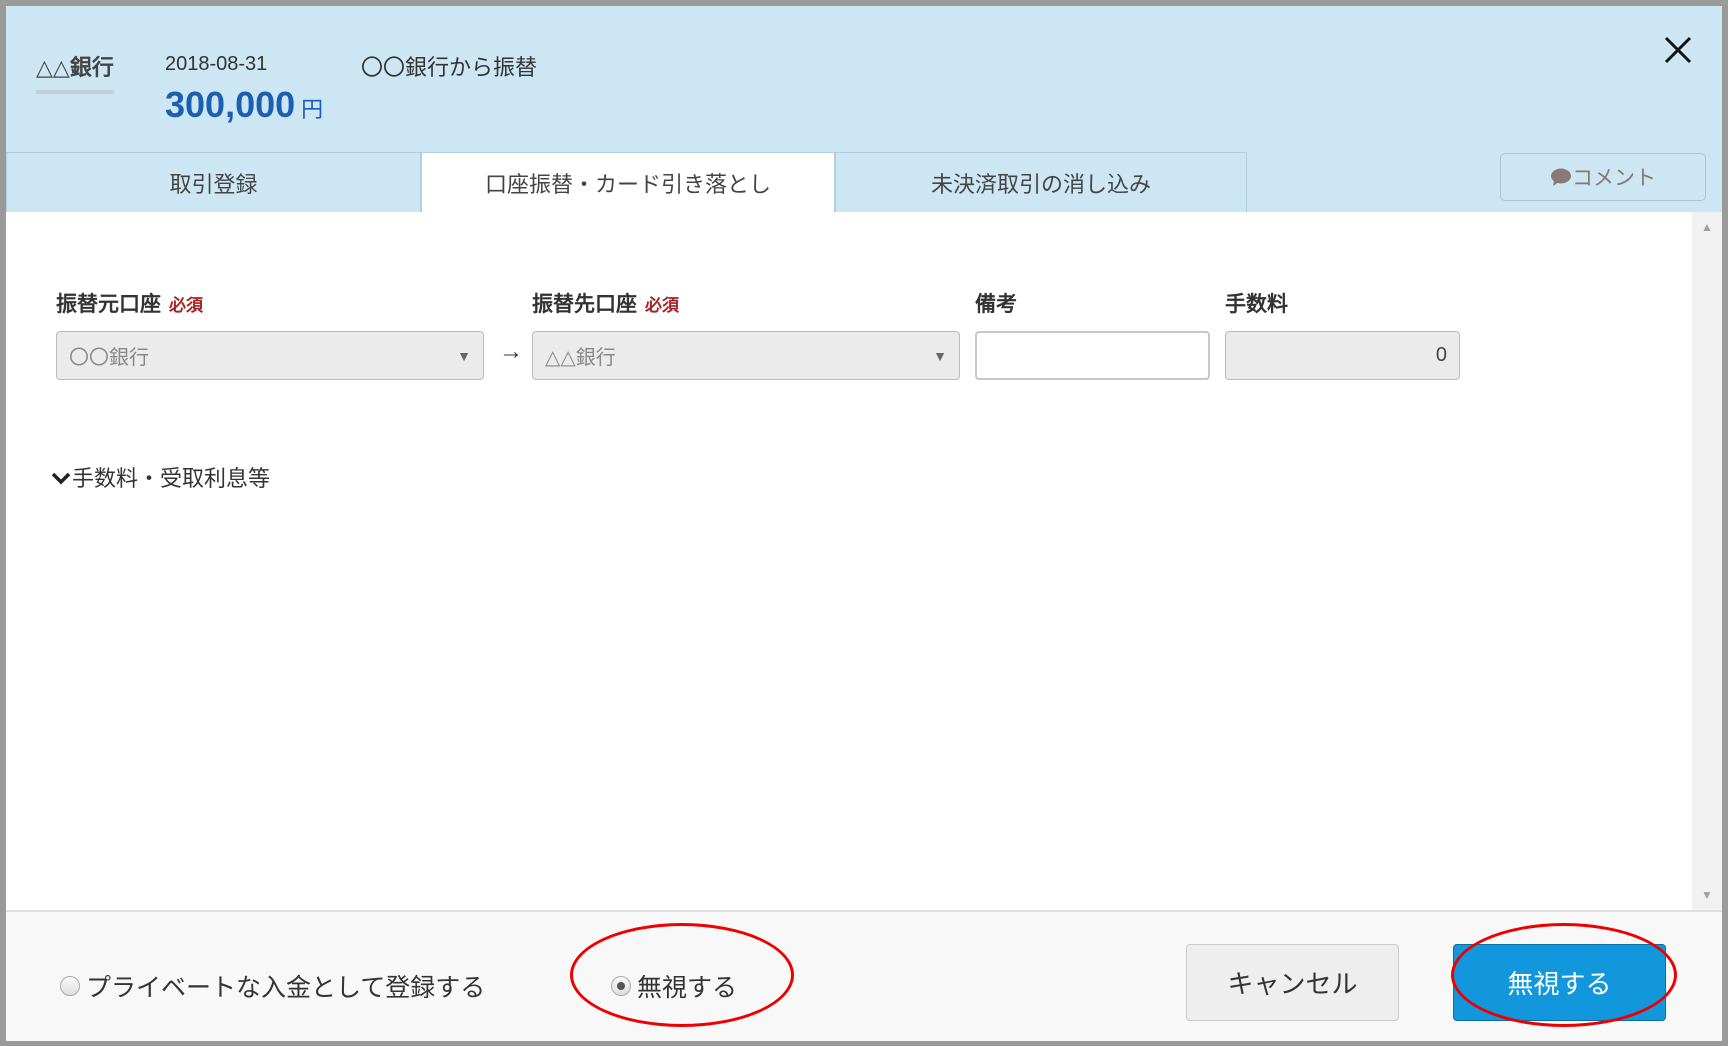  I want to click on scrollbar: ▲ ▼, so click(1707, 561).